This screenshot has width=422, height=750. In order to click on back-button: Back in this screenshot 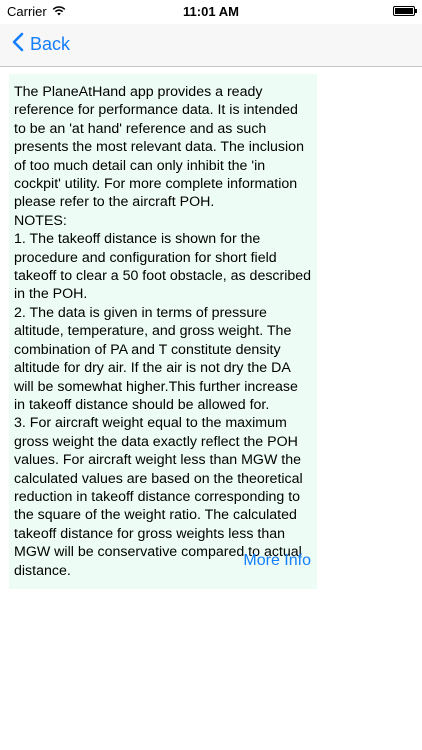, I will do `click(41, 44)`.